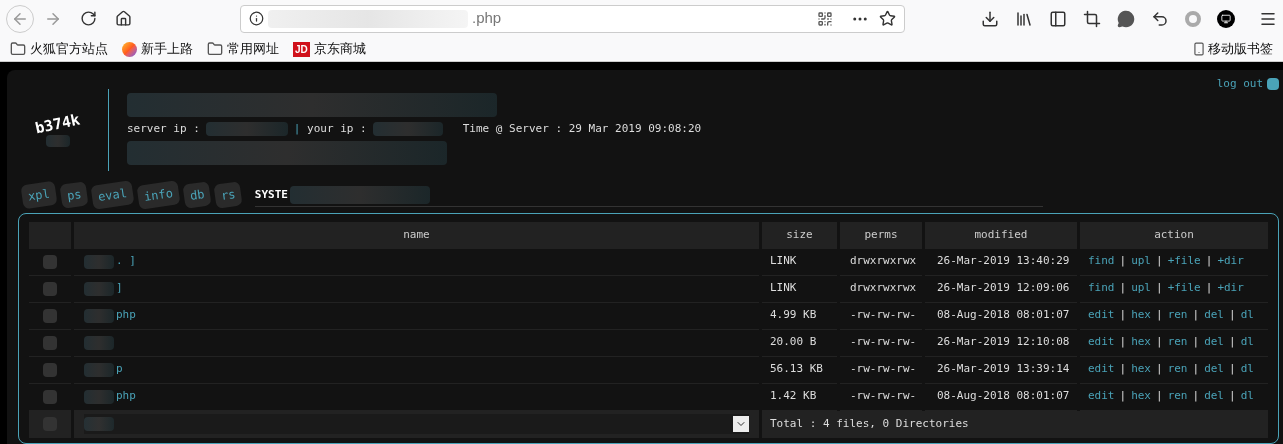  I want to click on star-icon, so click(887, 18).